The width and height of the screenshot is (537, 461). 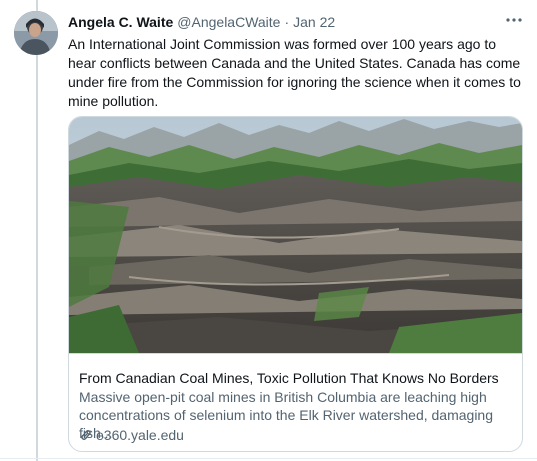 What do you see at coordinates (86, 435) in the screenshot?
I see `link-icon` at bounding box center [86, 435].